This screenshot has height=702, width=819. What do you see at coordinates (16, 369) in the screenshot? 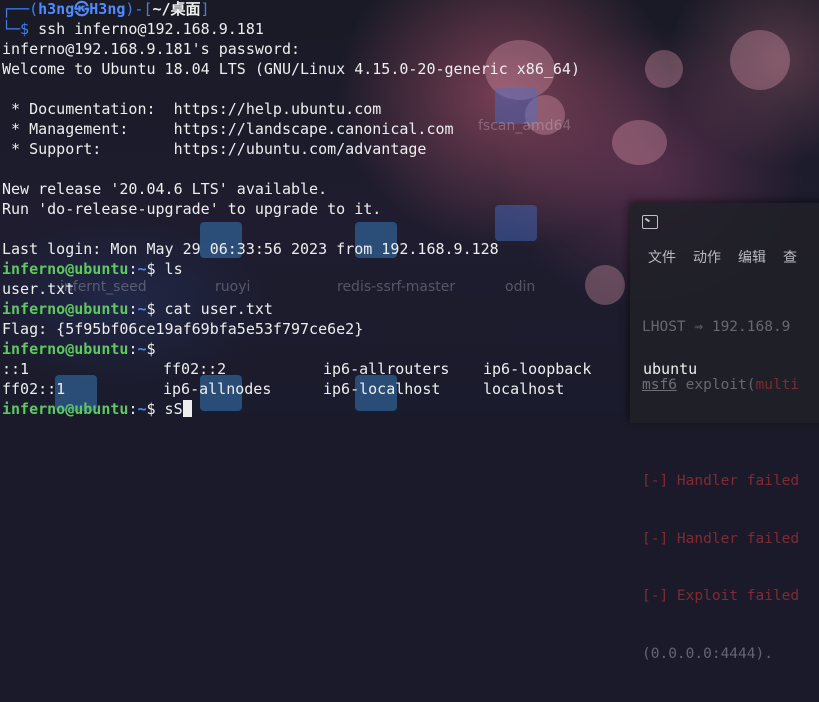
I see `completion-item: ::1` at bounding box center [16, 369].